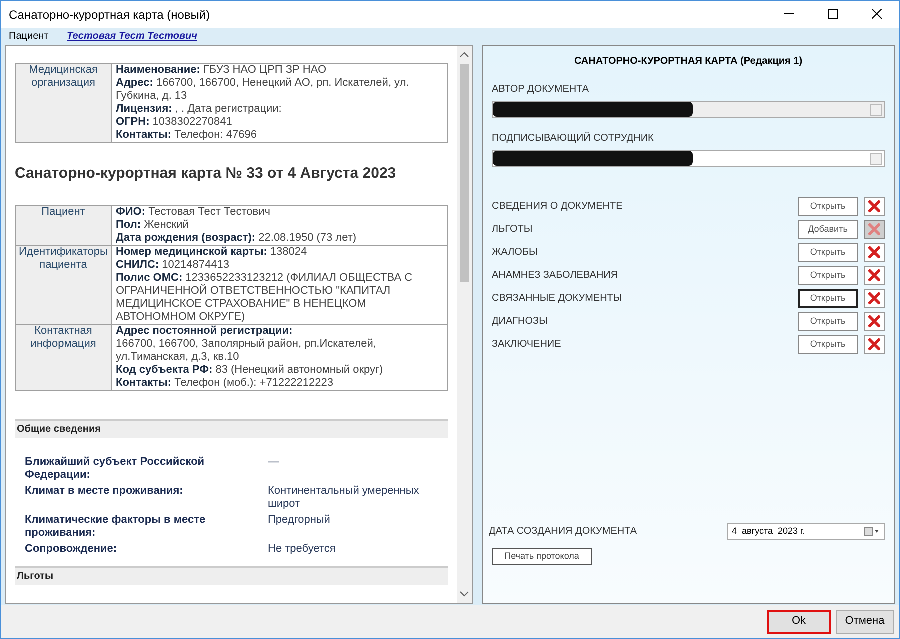 The height and width of the screenshot is (639, 900). Describe the element at coordinates (563, 532) in the screenshot. I see `field-label: ДАТА СОЗДАНИЯ ДОКУМЕНТА` at that location.